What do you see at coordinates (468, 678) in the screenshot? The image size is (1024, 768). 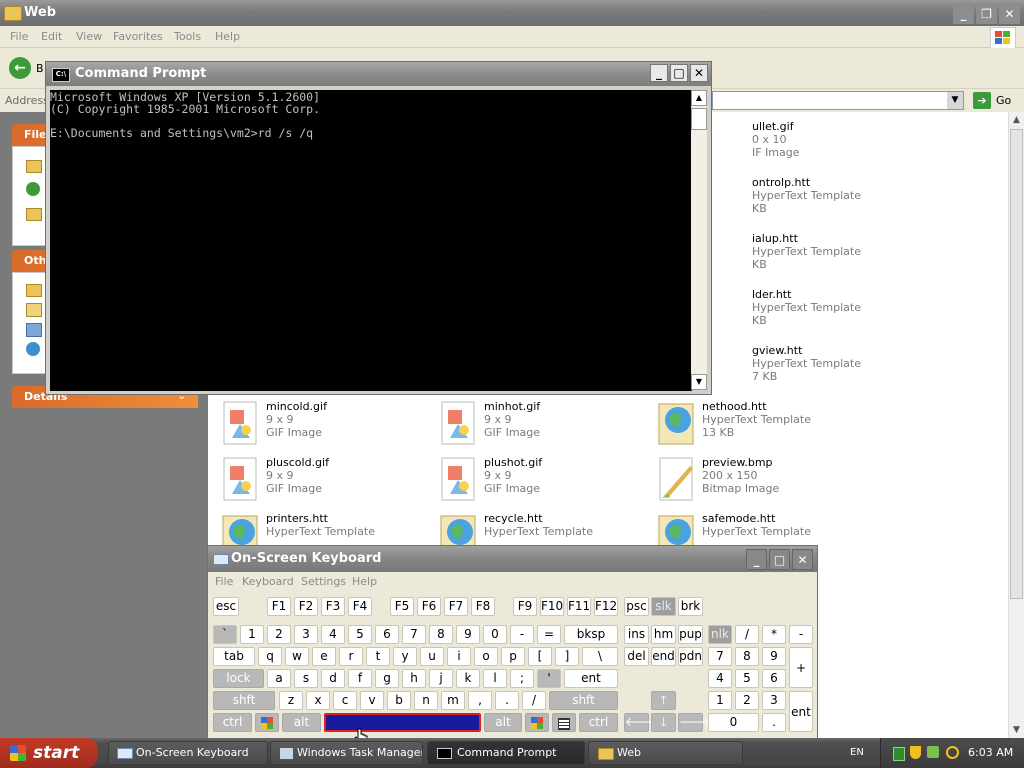 I see `key-k: k` at bounding box center [468, 678].